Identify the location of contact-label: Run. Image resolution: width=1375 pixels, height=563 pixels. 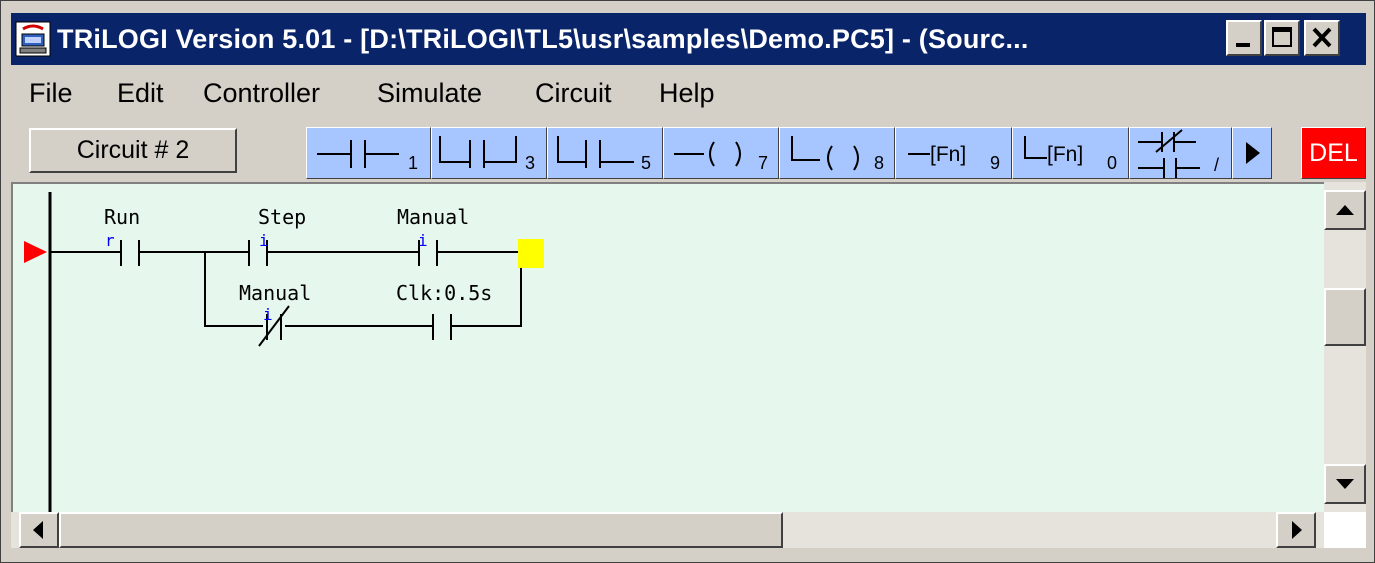
(122, 217).